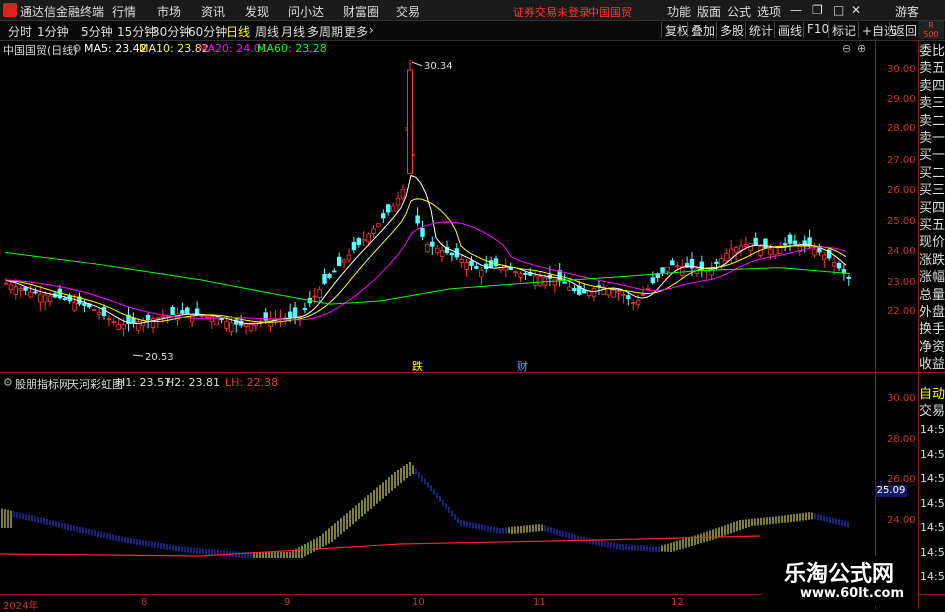 Image resolution: width=945 pixels, height=612 pixels. What do you see at coordinates (380, 546) in the screenshot?
I see `lh-line` at bounding box center [380, 546].